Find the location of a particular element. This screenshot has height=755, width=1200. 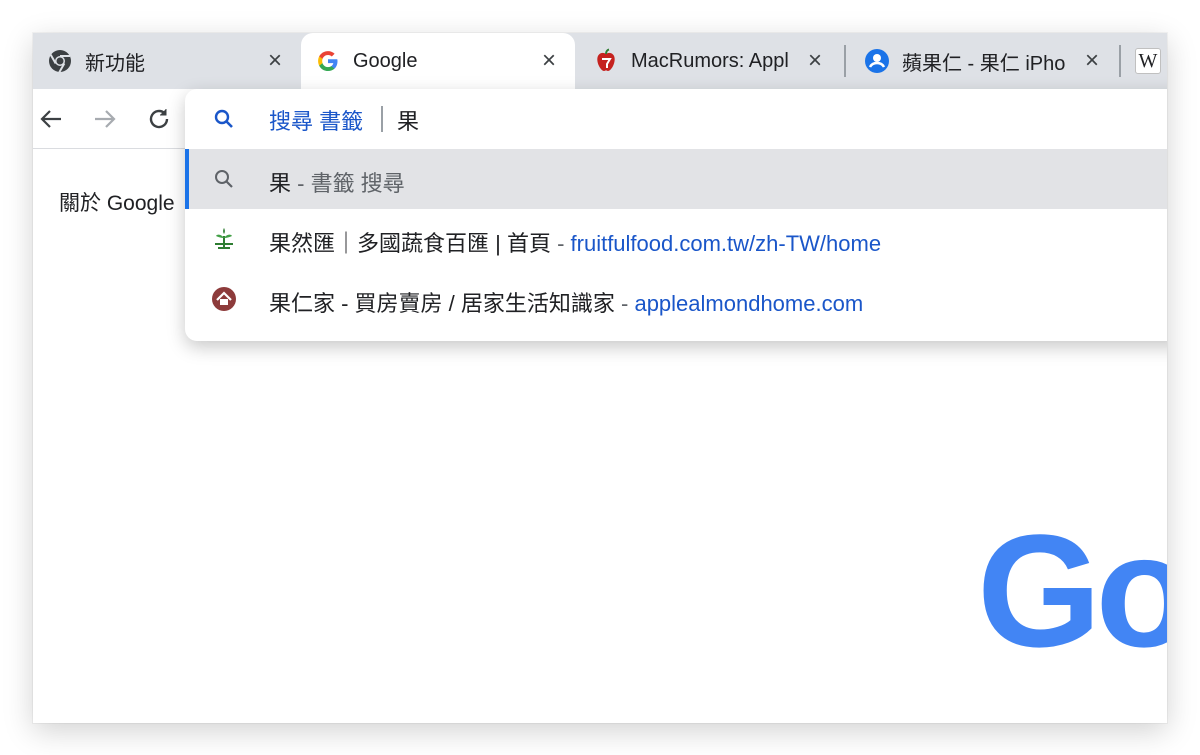

google-g-icon is located at coordinates (328, 61).